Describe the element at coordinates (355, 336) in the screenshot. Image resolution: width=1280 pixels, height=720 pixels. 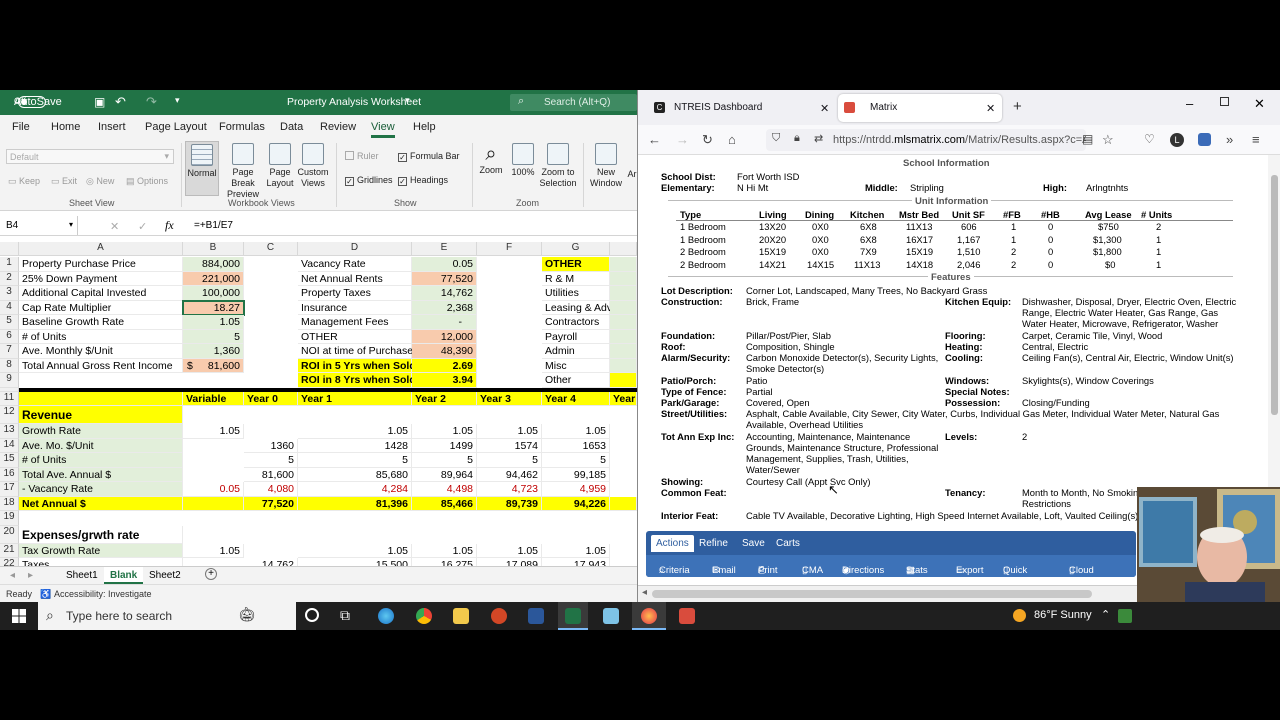
I see `cell-d6: OTHER` at that location.